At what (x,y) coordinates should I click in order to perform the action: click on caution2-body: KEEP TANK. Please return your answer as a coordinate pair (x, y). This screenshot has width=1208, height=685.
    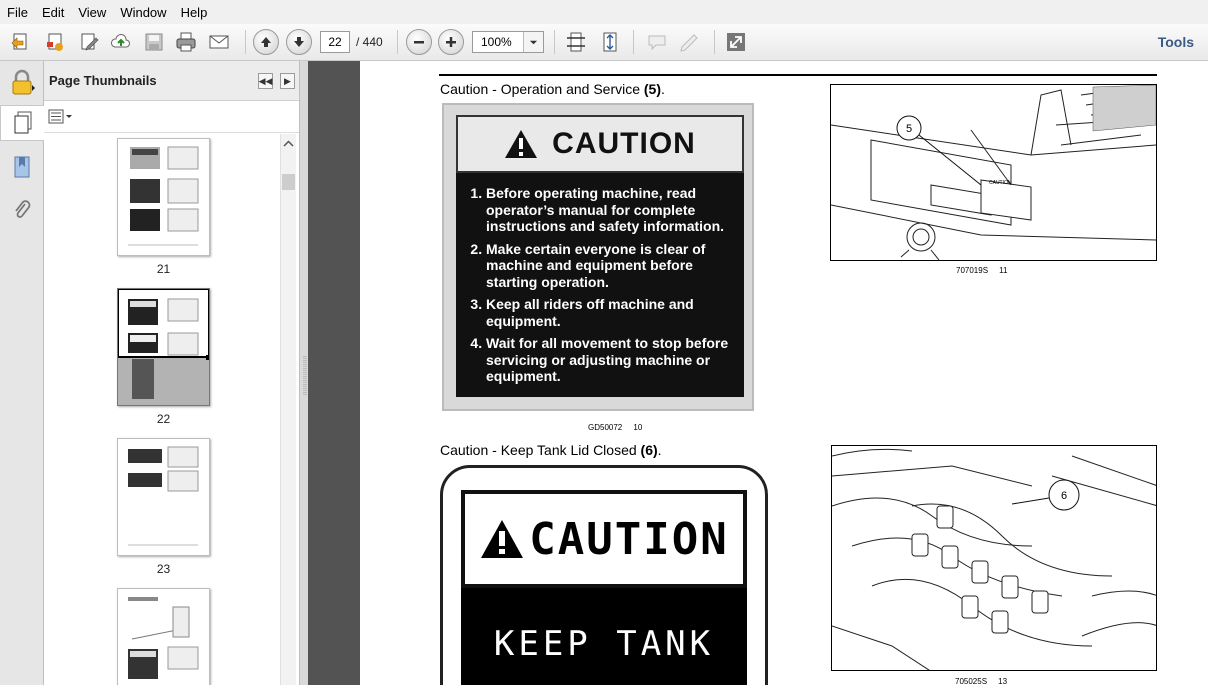
    Looking at the image, I should click on (604, 636).